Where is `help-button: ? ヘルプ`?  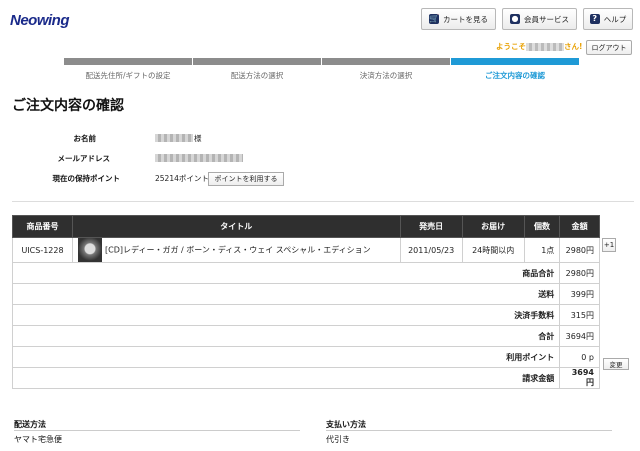
help-button: ? ヘルプ is located at coordinates (608, 19).